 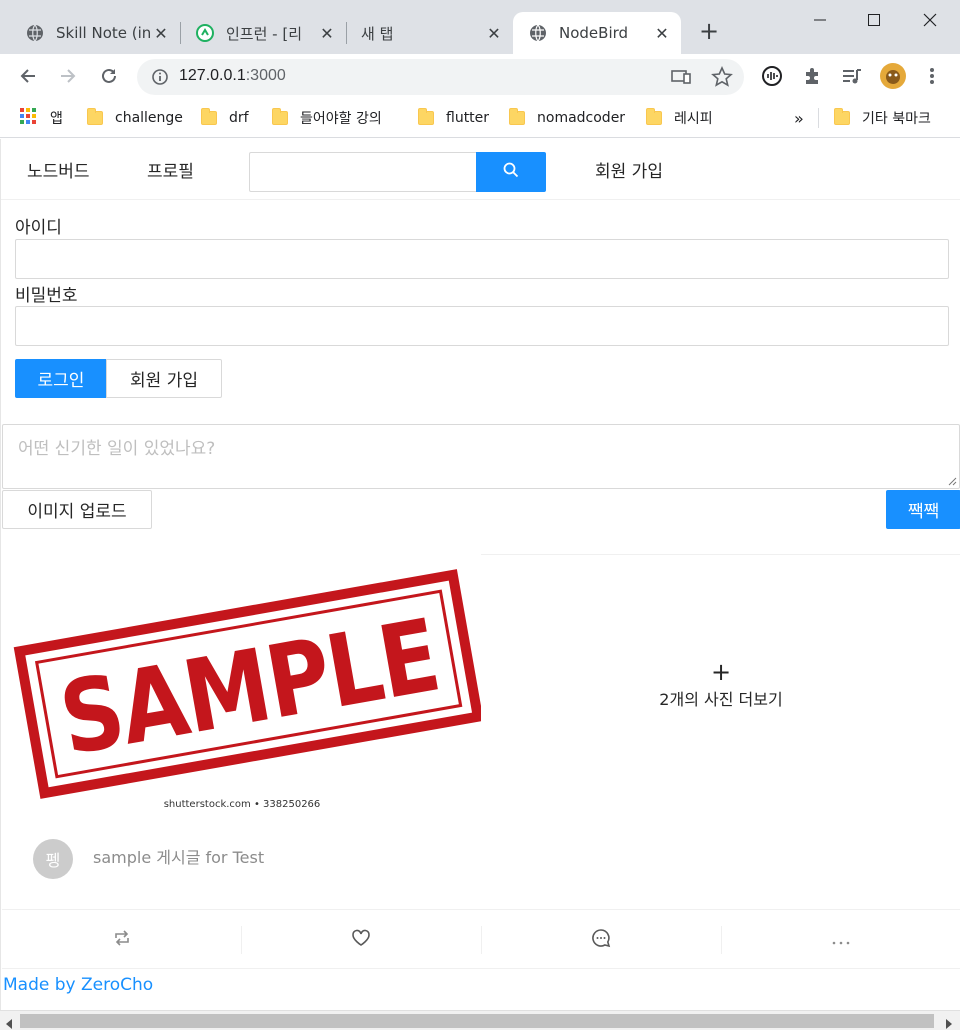 I want to click on close-window-icon, so click(x=930, y=20).